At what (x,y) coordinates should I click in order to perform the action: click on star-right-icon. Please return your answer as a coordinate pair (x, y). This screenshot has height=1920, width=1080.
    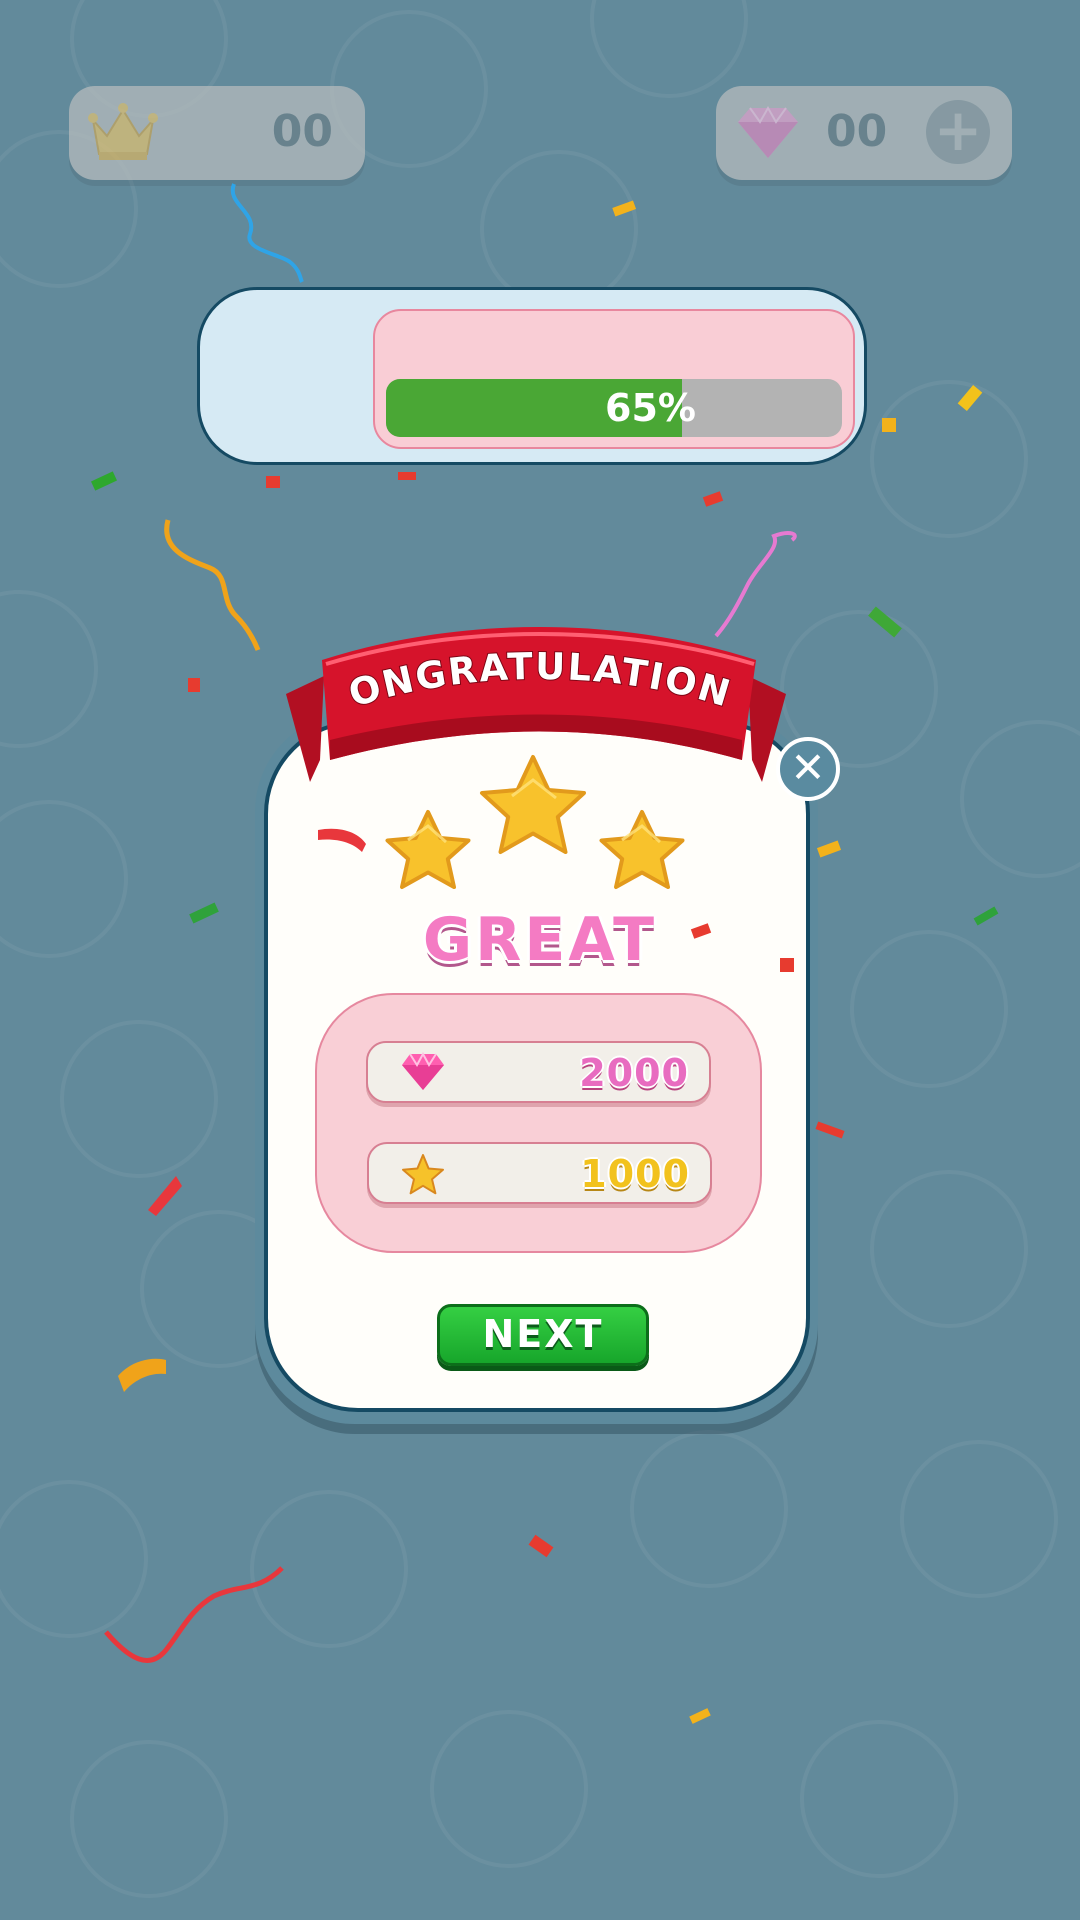
    Looking at the image, I should click on (642, 849).